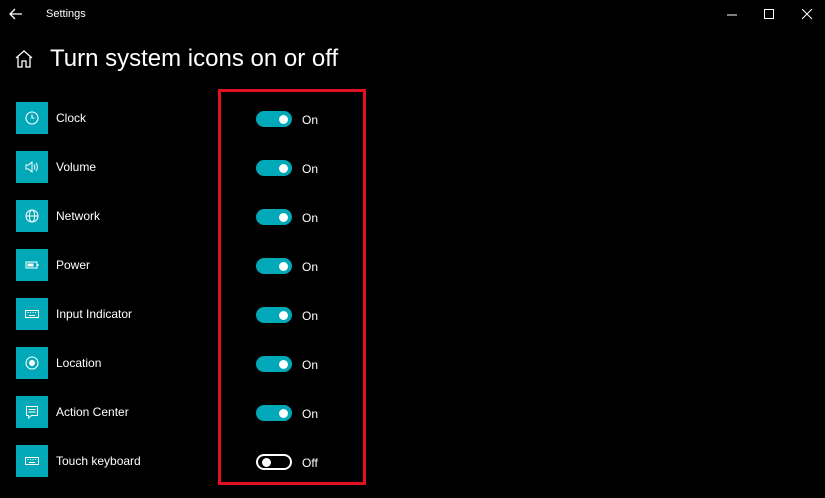 This screenshot has width=825, height=498. What do you see at coordinates (196, 167) in the screenshot?
I see `setting-row-volume: Volume On` at bounding box center [196, 167].